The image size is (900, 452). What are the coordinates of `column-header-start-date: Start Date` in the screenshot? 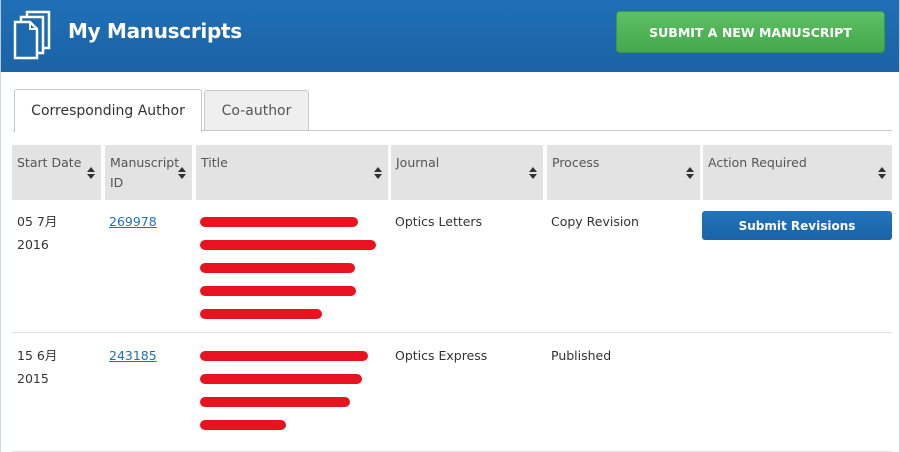 It's located at (56, 172).